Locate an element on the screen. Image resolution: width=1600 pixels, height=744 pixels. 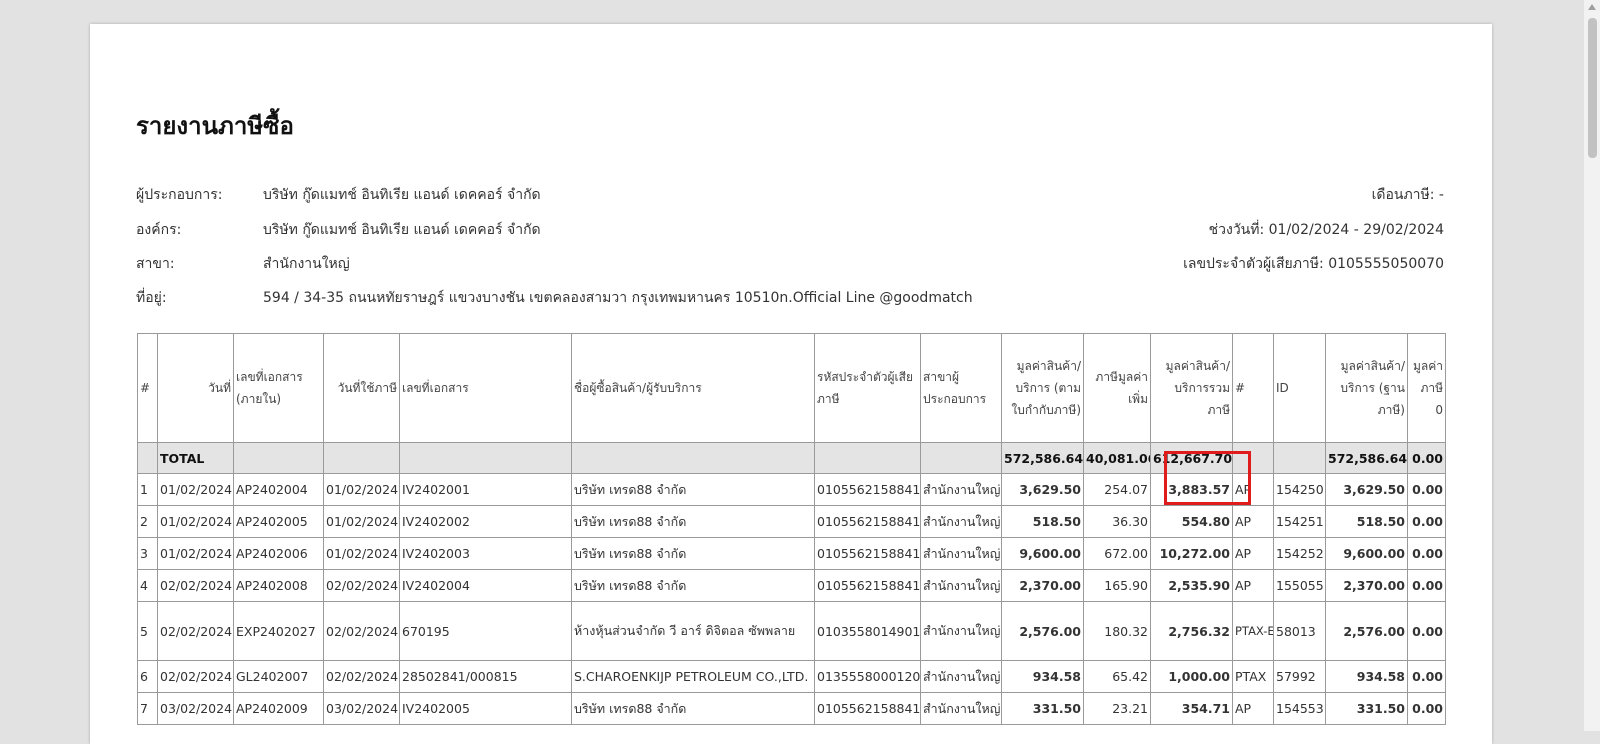
date-range: ช่วงวันที่: 01/02/2024 - 29/02/2024 is located at coordinates (1326, 230).